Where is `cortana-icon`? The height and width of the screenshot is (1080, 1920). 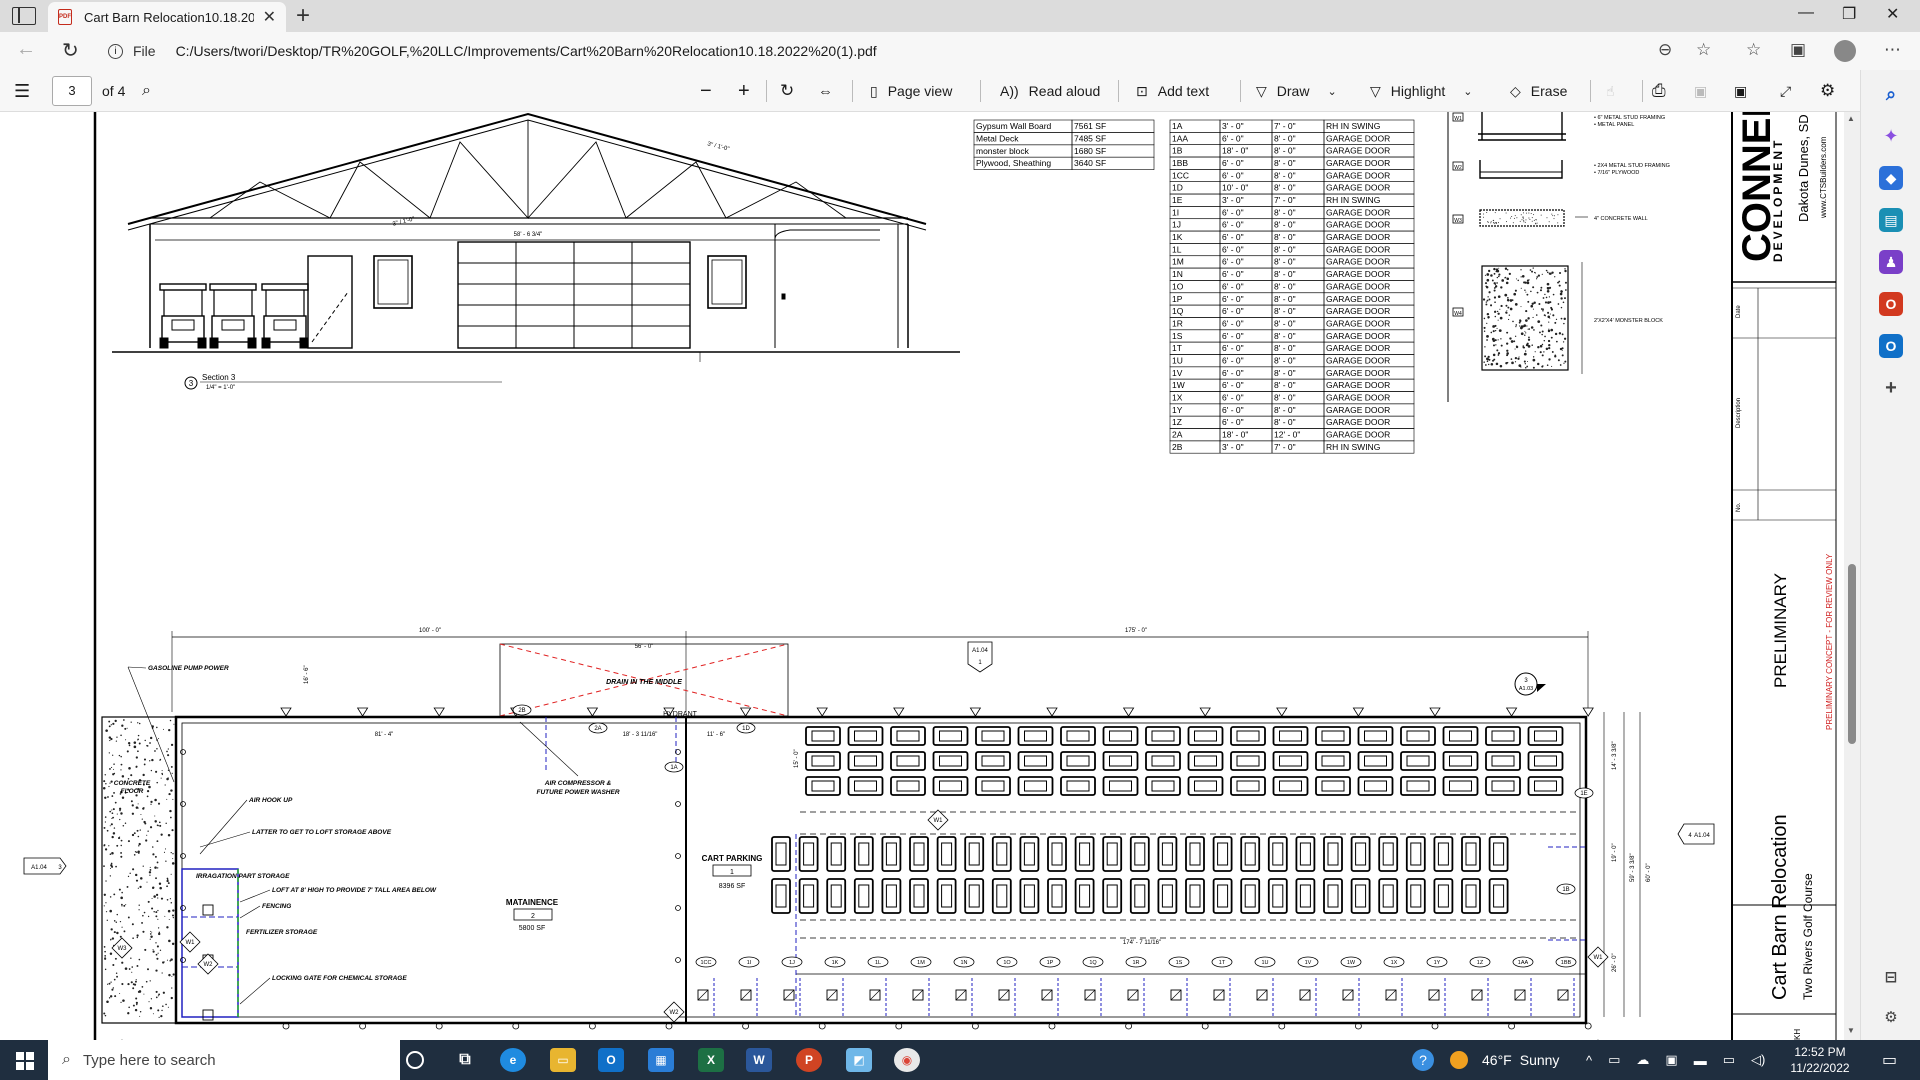 cortana-icon is located at coordinates (415, 1060).